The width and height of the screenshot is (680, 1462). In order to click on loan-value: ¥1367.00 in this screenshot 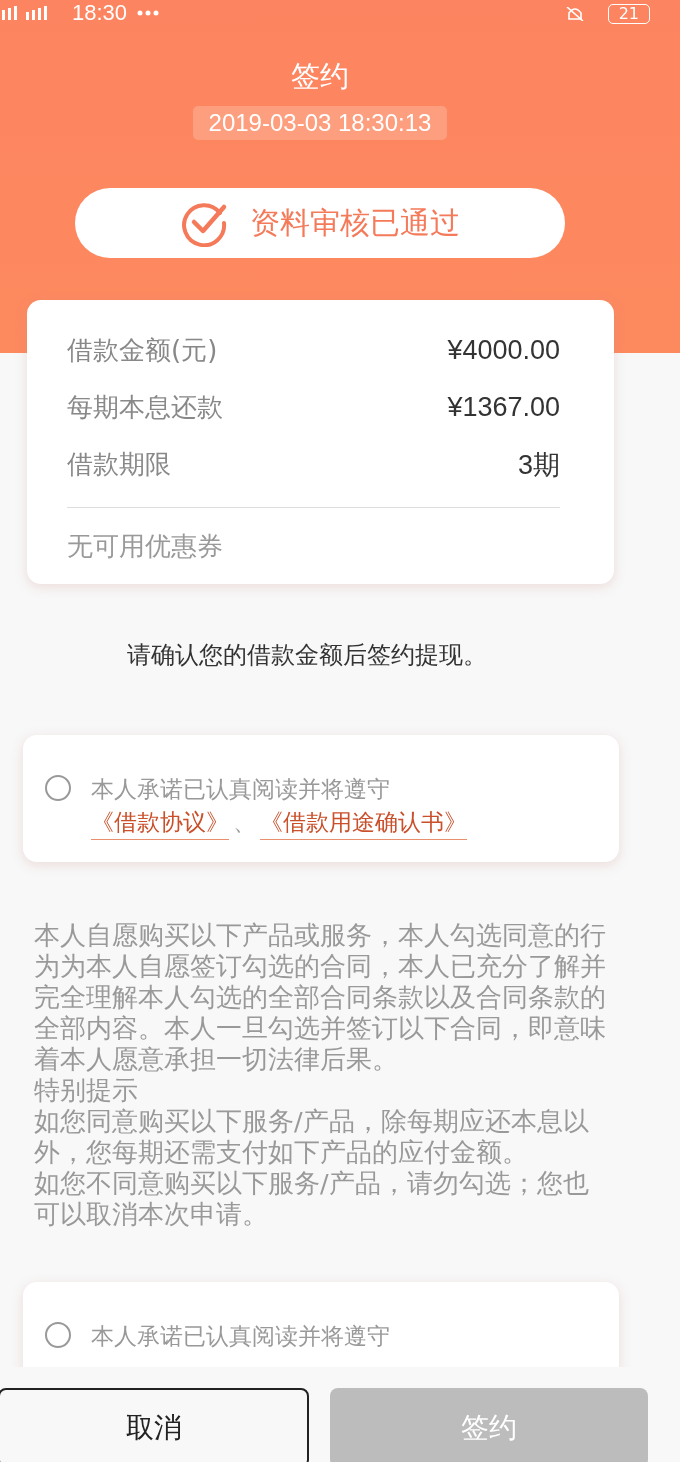, I will do `click(503, 407)`.